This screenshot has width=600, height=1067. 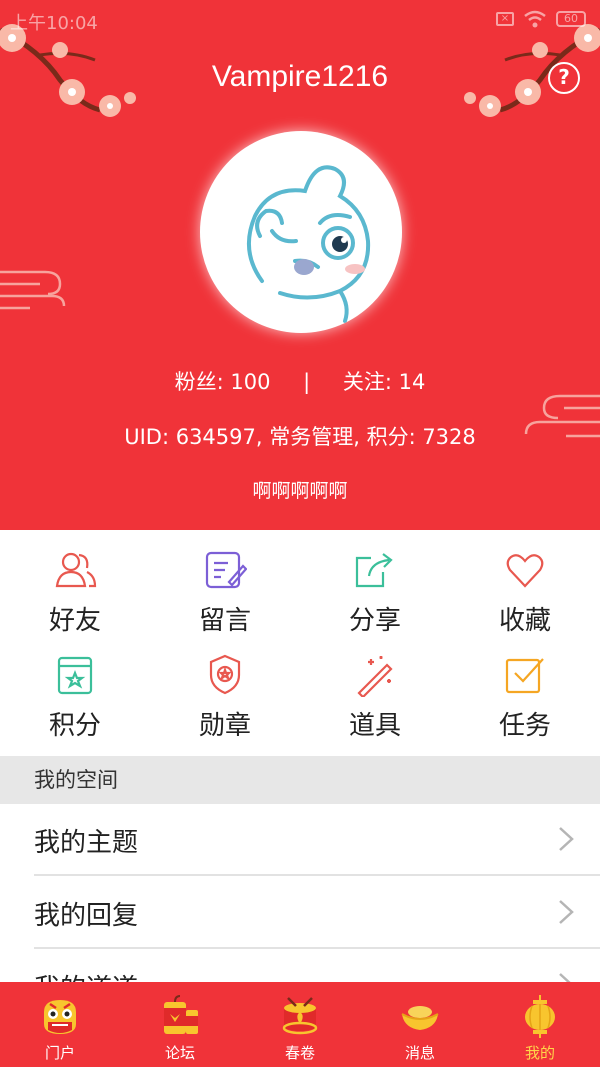 What do you see at coordinates (539, 1053) in the screenshot?
I see `tab-label: 我的` at bounding box center [539, 1053].